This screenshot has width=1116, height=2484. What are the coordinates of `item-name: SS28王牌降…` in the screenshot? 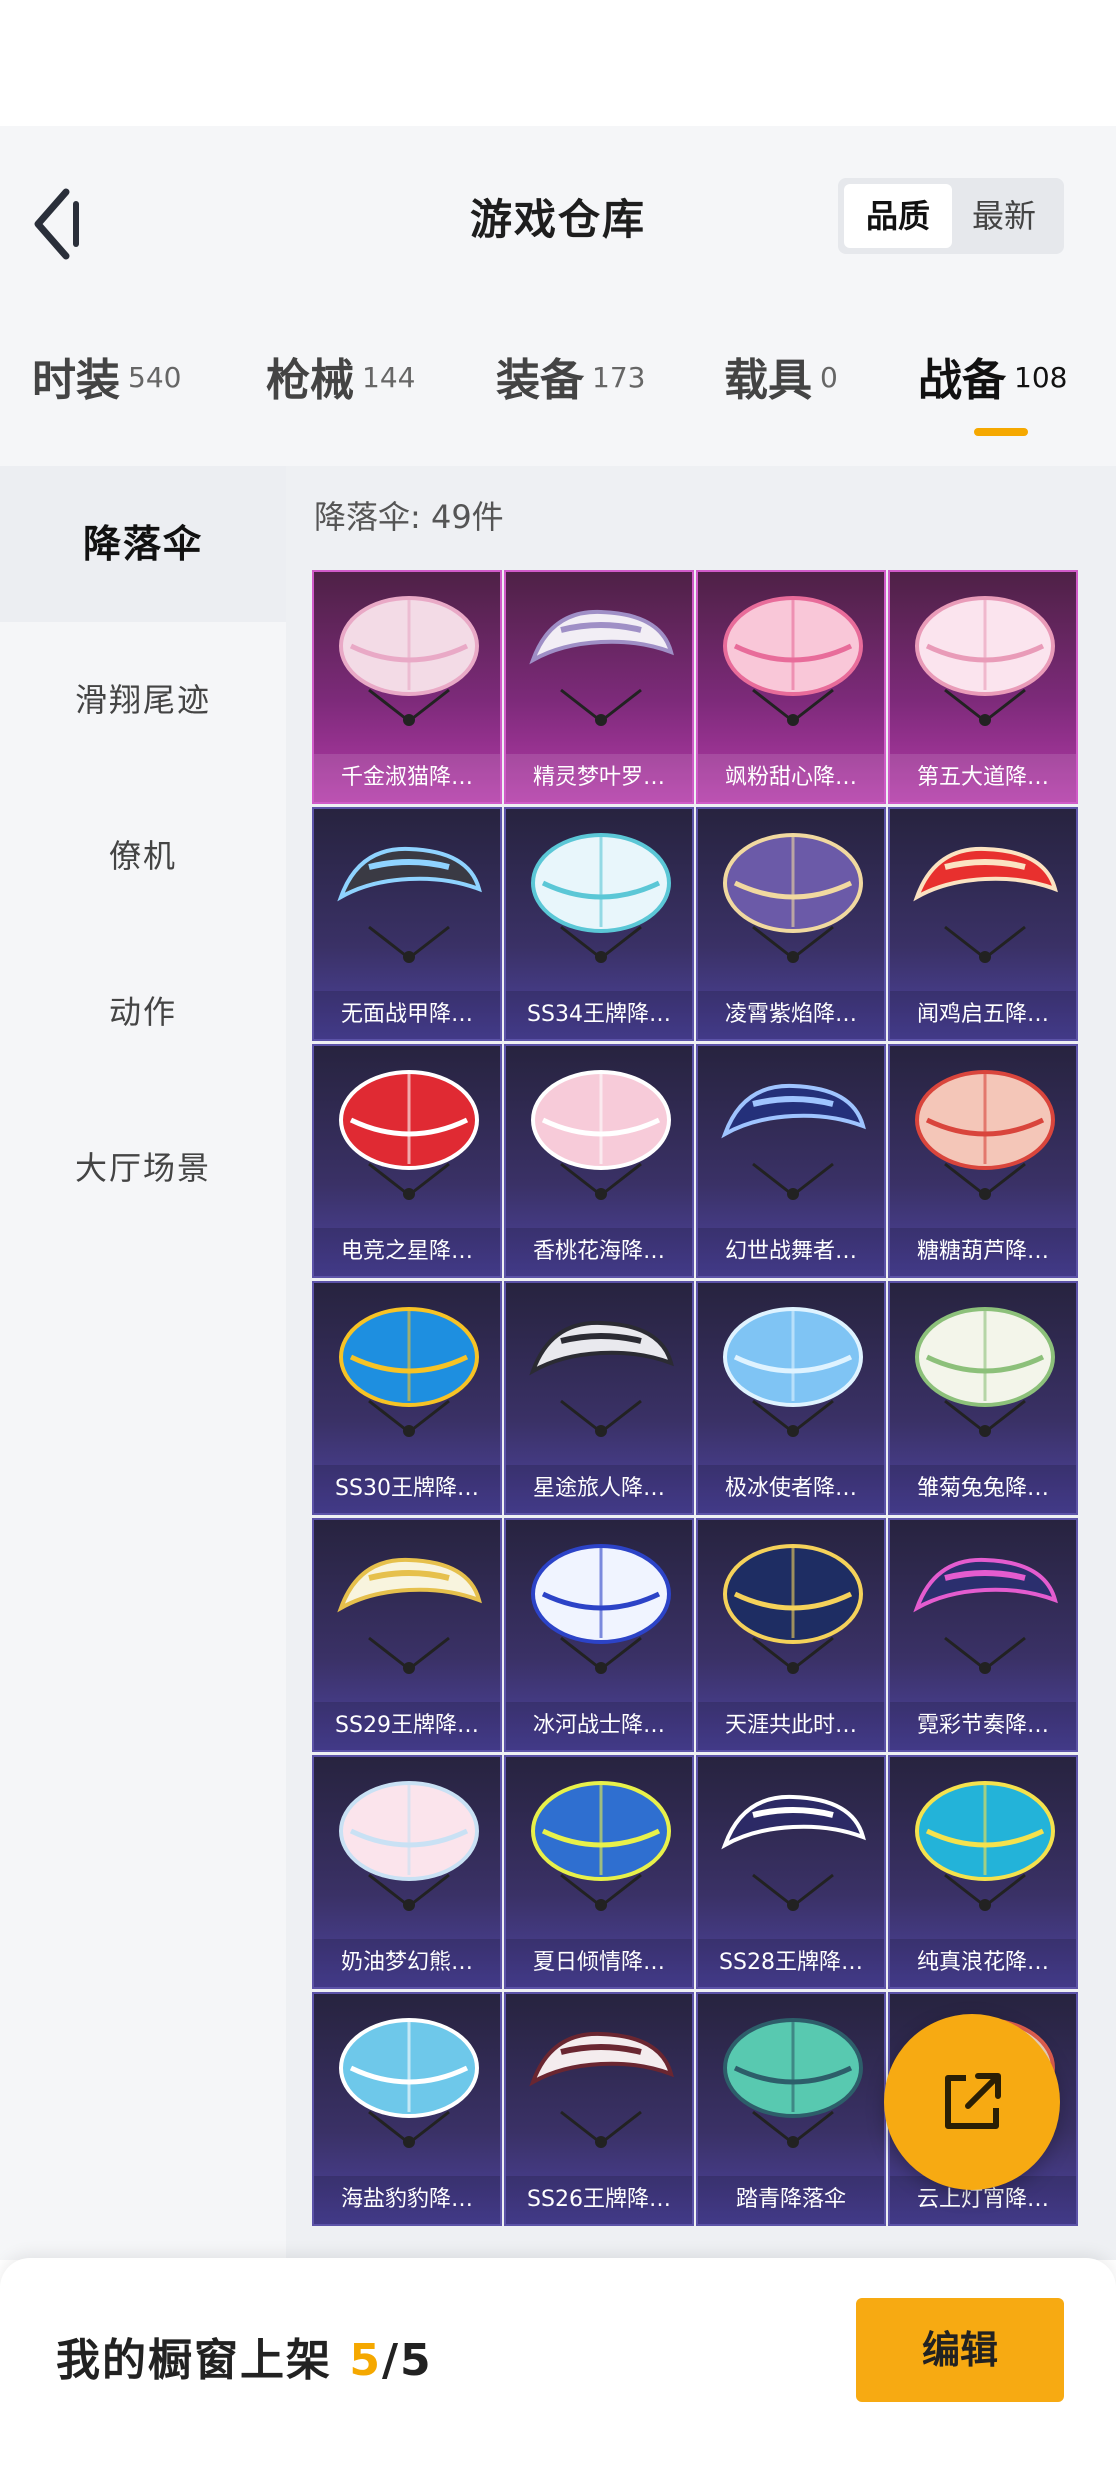 It's located at (791, 1963).